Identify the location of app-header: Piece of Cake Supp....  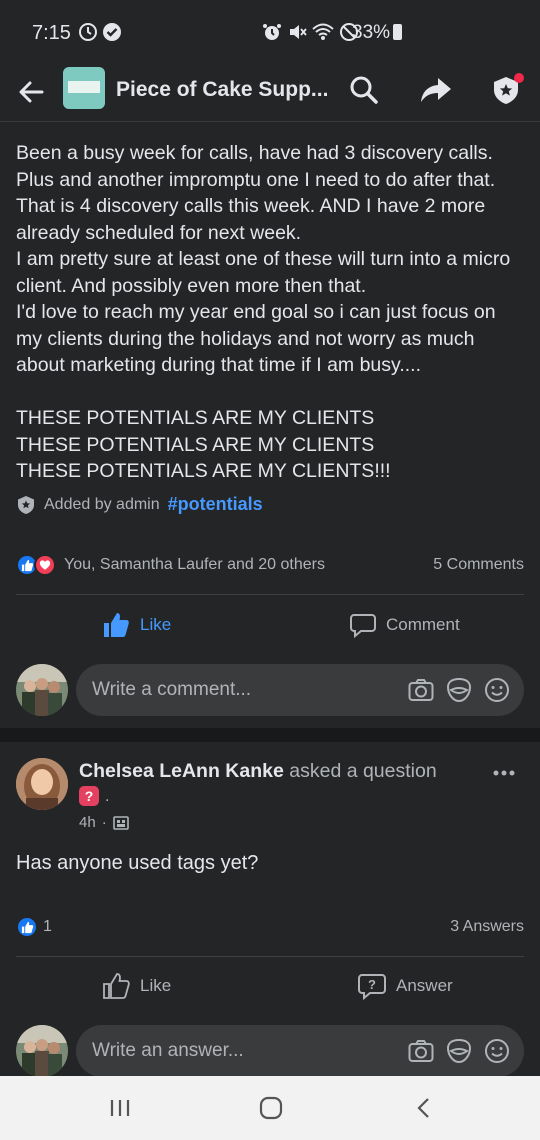
(270, 92).